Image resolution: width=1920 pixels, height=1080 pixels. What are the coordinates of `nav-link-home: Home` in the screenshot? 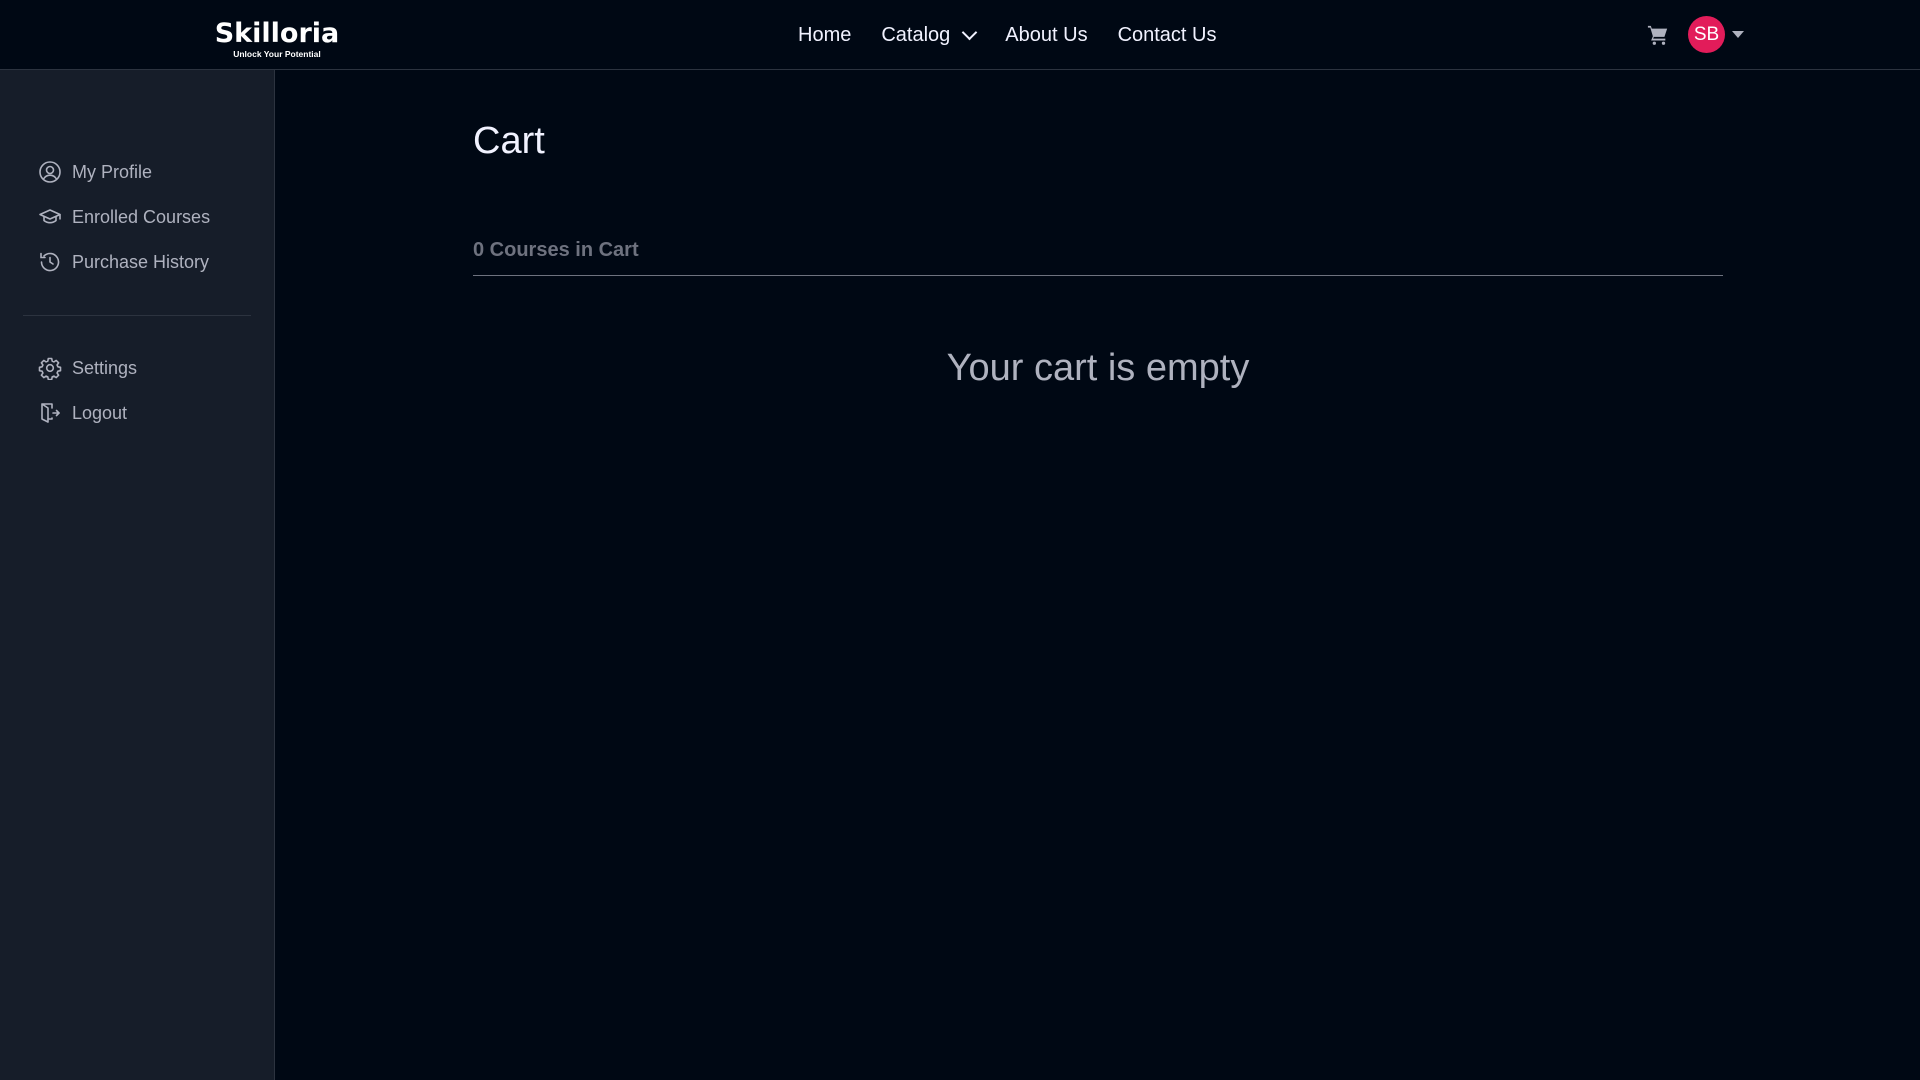 It's located at (824, 35).